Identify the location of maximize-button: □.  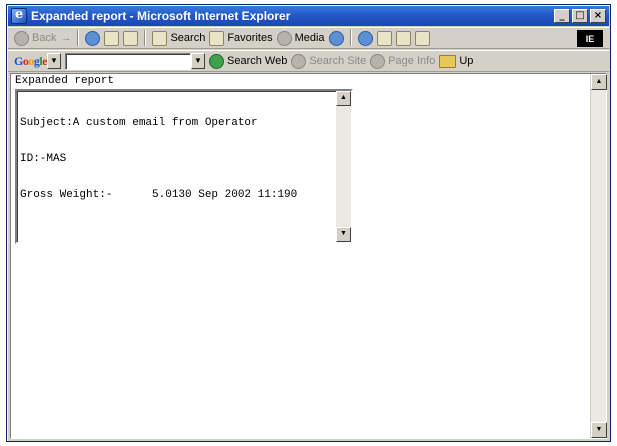
(580, 16).